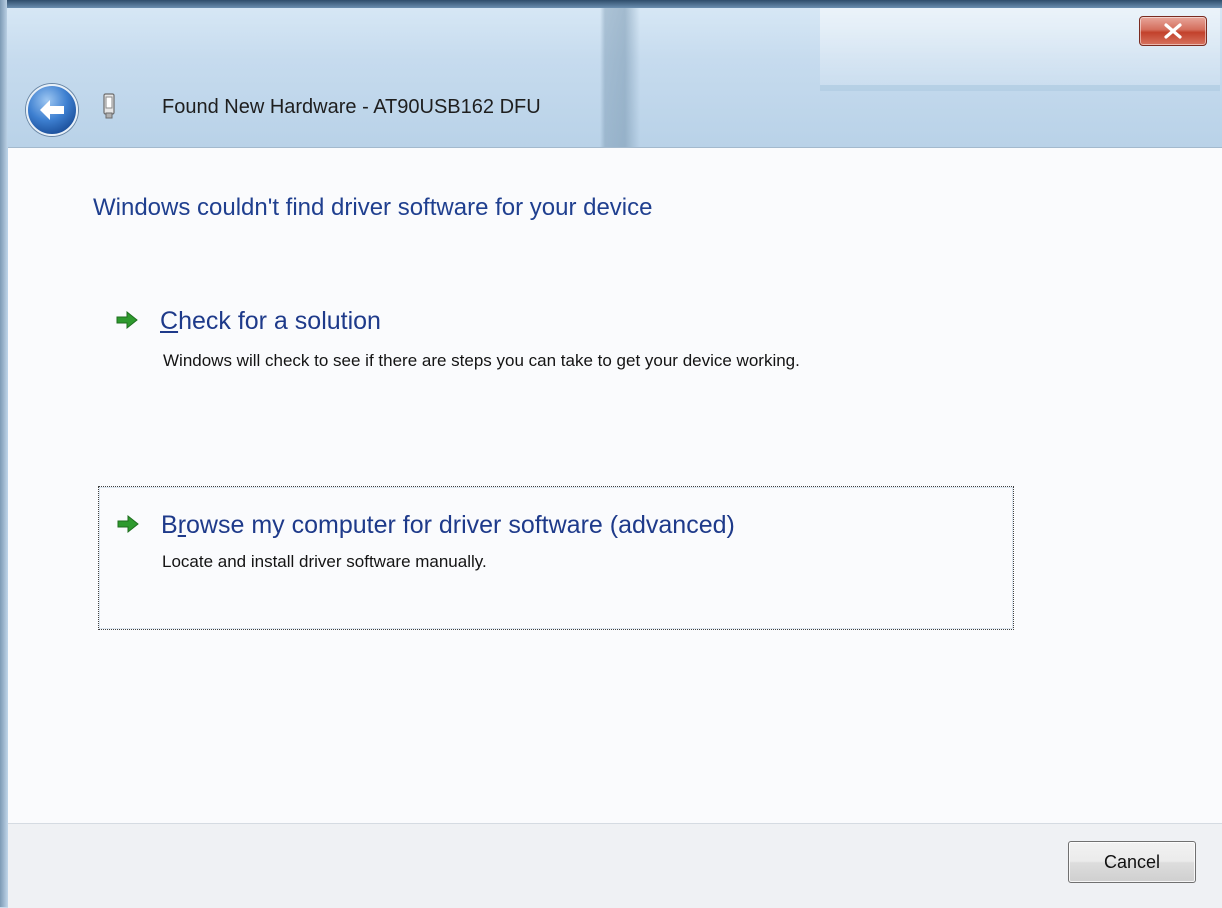 The image size is (1222, 908). I want to click on check-for-solution-title: Check for a solution, so click(270, 321).